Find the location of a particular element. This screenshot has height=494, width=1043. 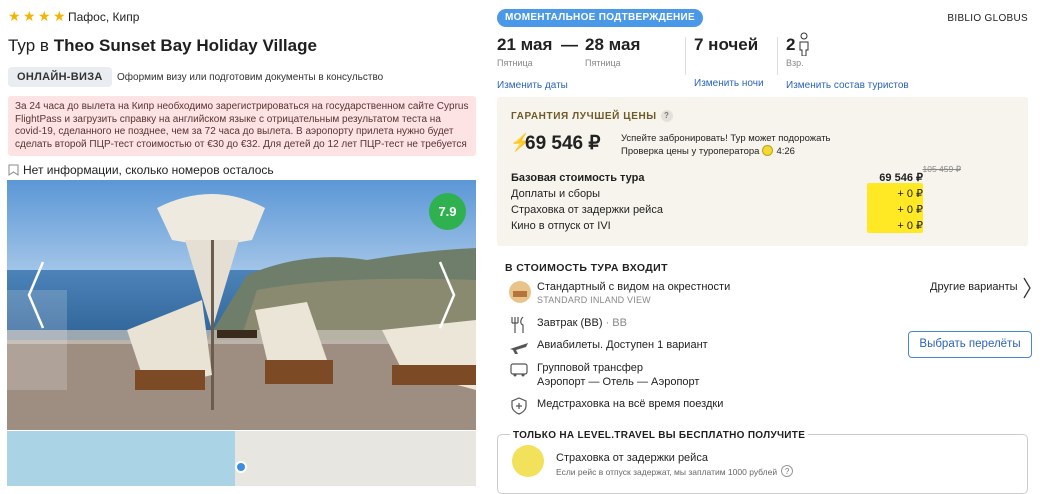

chevron-right-icon is located at coordinates (1027, 288).